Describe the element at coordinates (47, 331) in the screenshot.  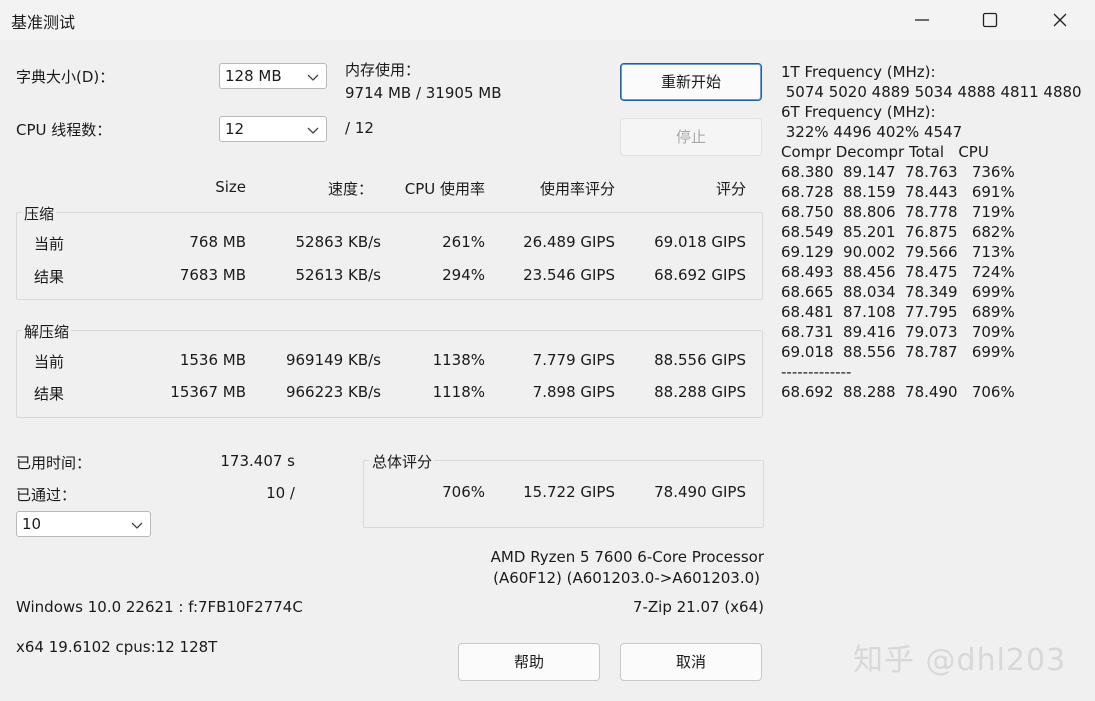
I see `decompress-group-label: 解压缩` at that location.